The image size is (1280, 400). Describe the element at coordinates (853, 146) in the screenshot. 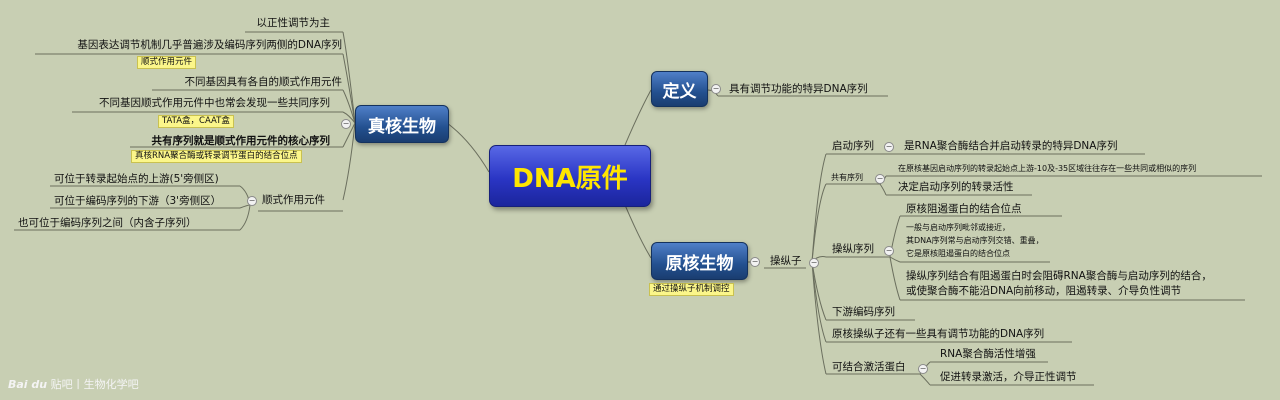

I see `promoter-label: 启动序列` at that location.